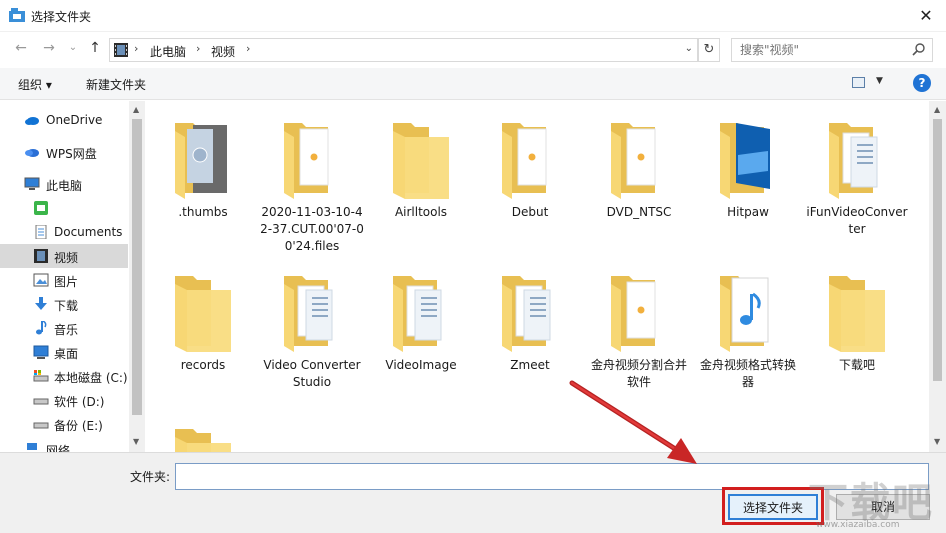 The width and height of the screenshot is (946, 533). What do you see at coordinates (879, 81) in the screenshot?
I see `view-mode-caret-icon: ▼` at bounding box center [879, 81].